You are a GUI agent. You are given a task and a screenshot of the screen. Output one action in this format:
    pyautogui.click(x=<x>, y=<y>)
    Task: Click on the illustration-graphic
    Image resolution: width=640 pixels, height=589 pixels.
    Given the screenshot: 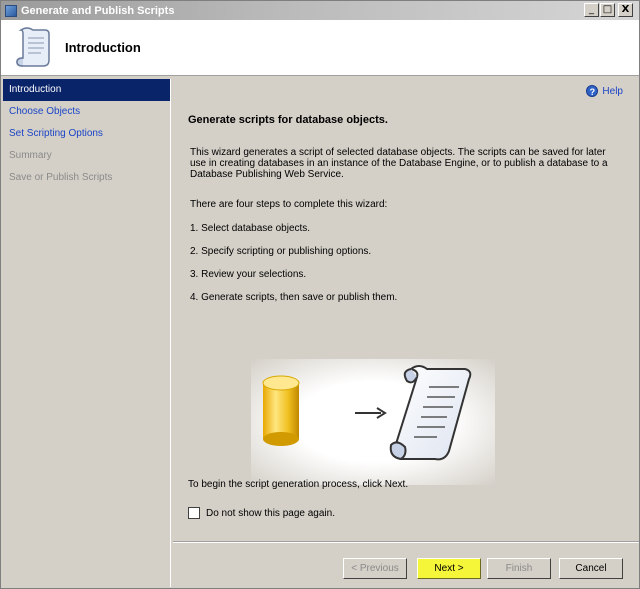 What is the action you would take?
    pyautogui.click(x=367, y=413)
    